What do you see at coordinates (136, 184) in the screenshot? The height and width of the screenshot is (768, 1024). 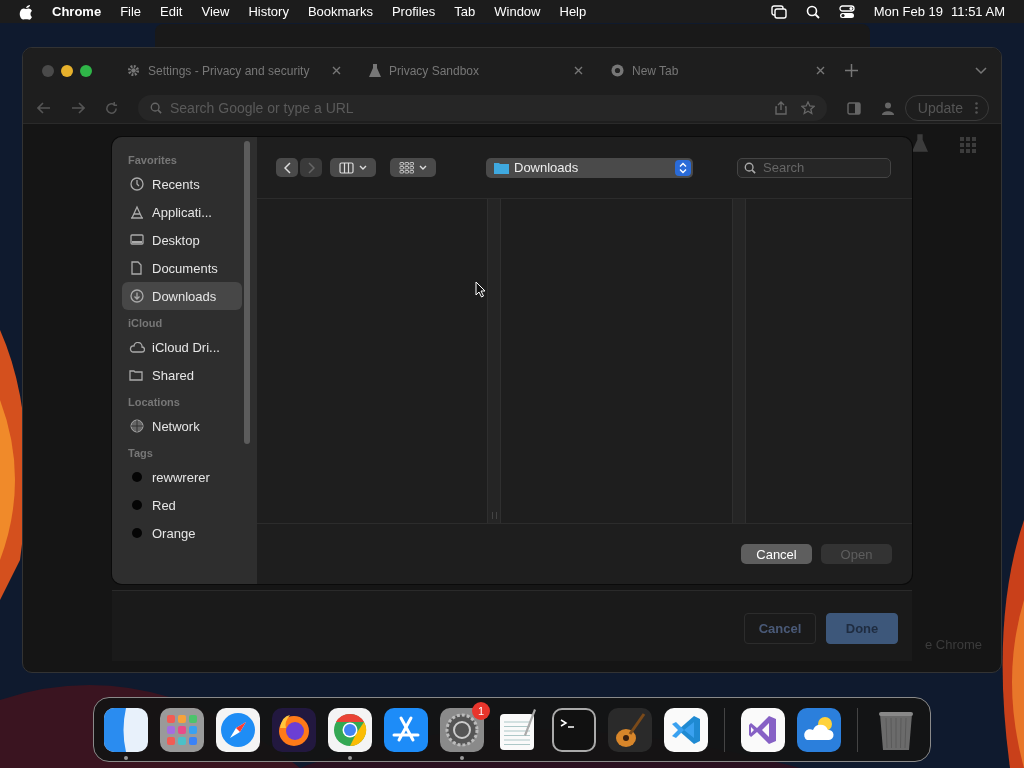 I see `clock-icon` at bounding box center [136, 184].